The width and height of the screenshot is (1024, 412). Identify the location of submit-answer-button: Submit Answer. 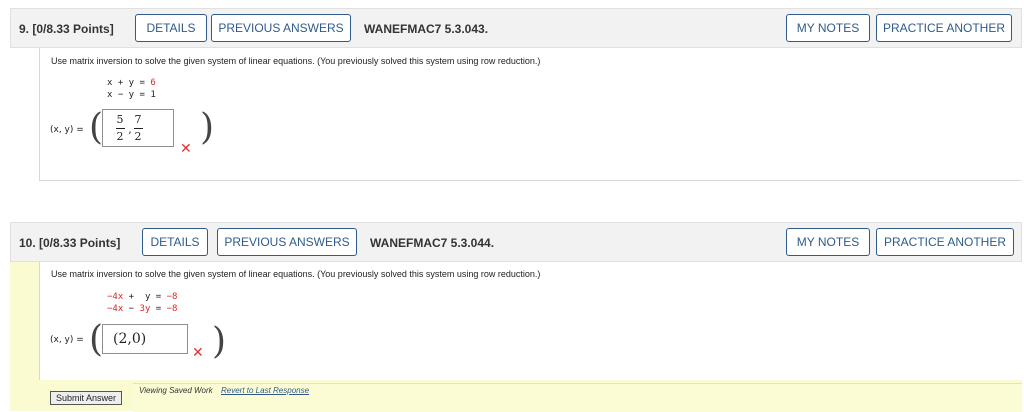
(86, 398).